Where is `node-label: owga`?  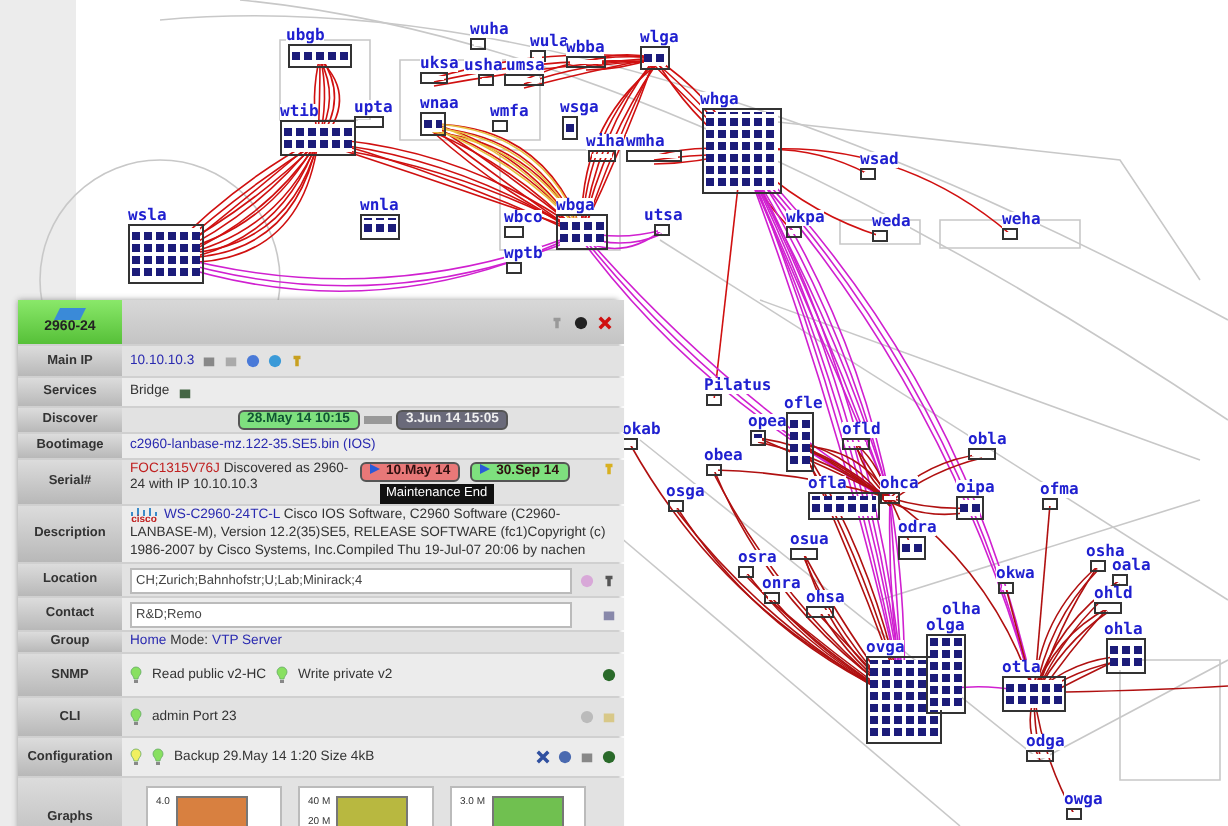
node-label: owga is located at coordinates (1083, 800).